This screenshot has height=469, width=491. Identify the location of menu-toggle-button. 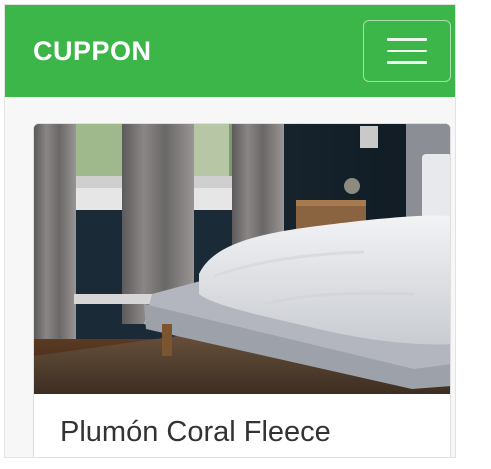
(407, 51).